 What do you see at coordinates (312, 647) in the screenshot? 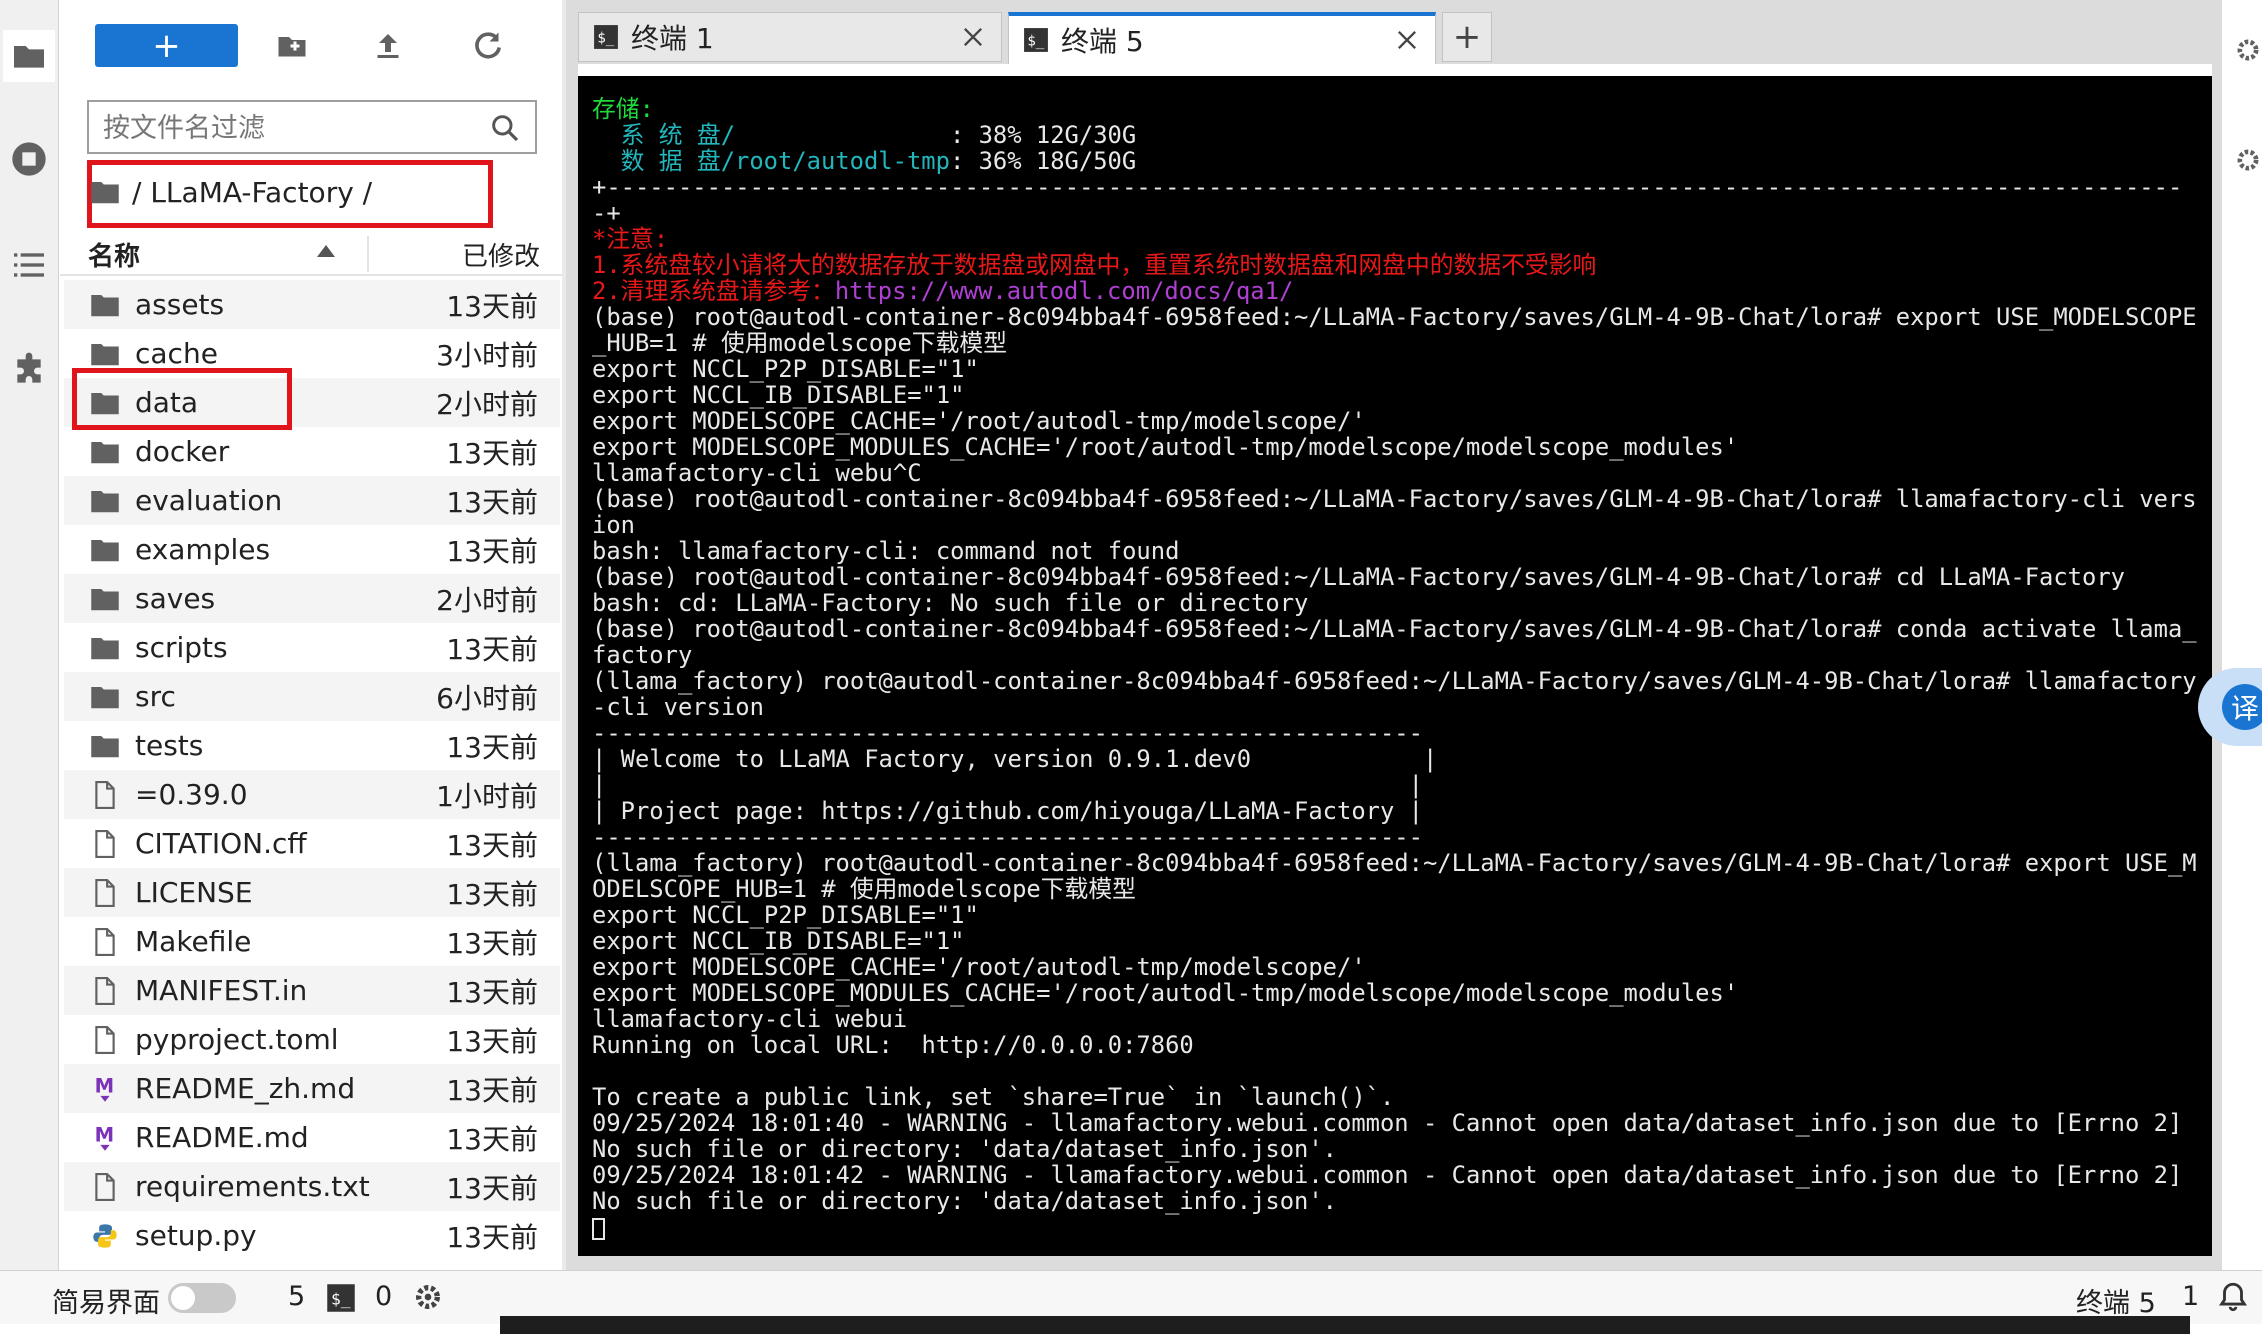
I see `file-row-scripts: scripts 13天前` at bounding box center [312, 647].